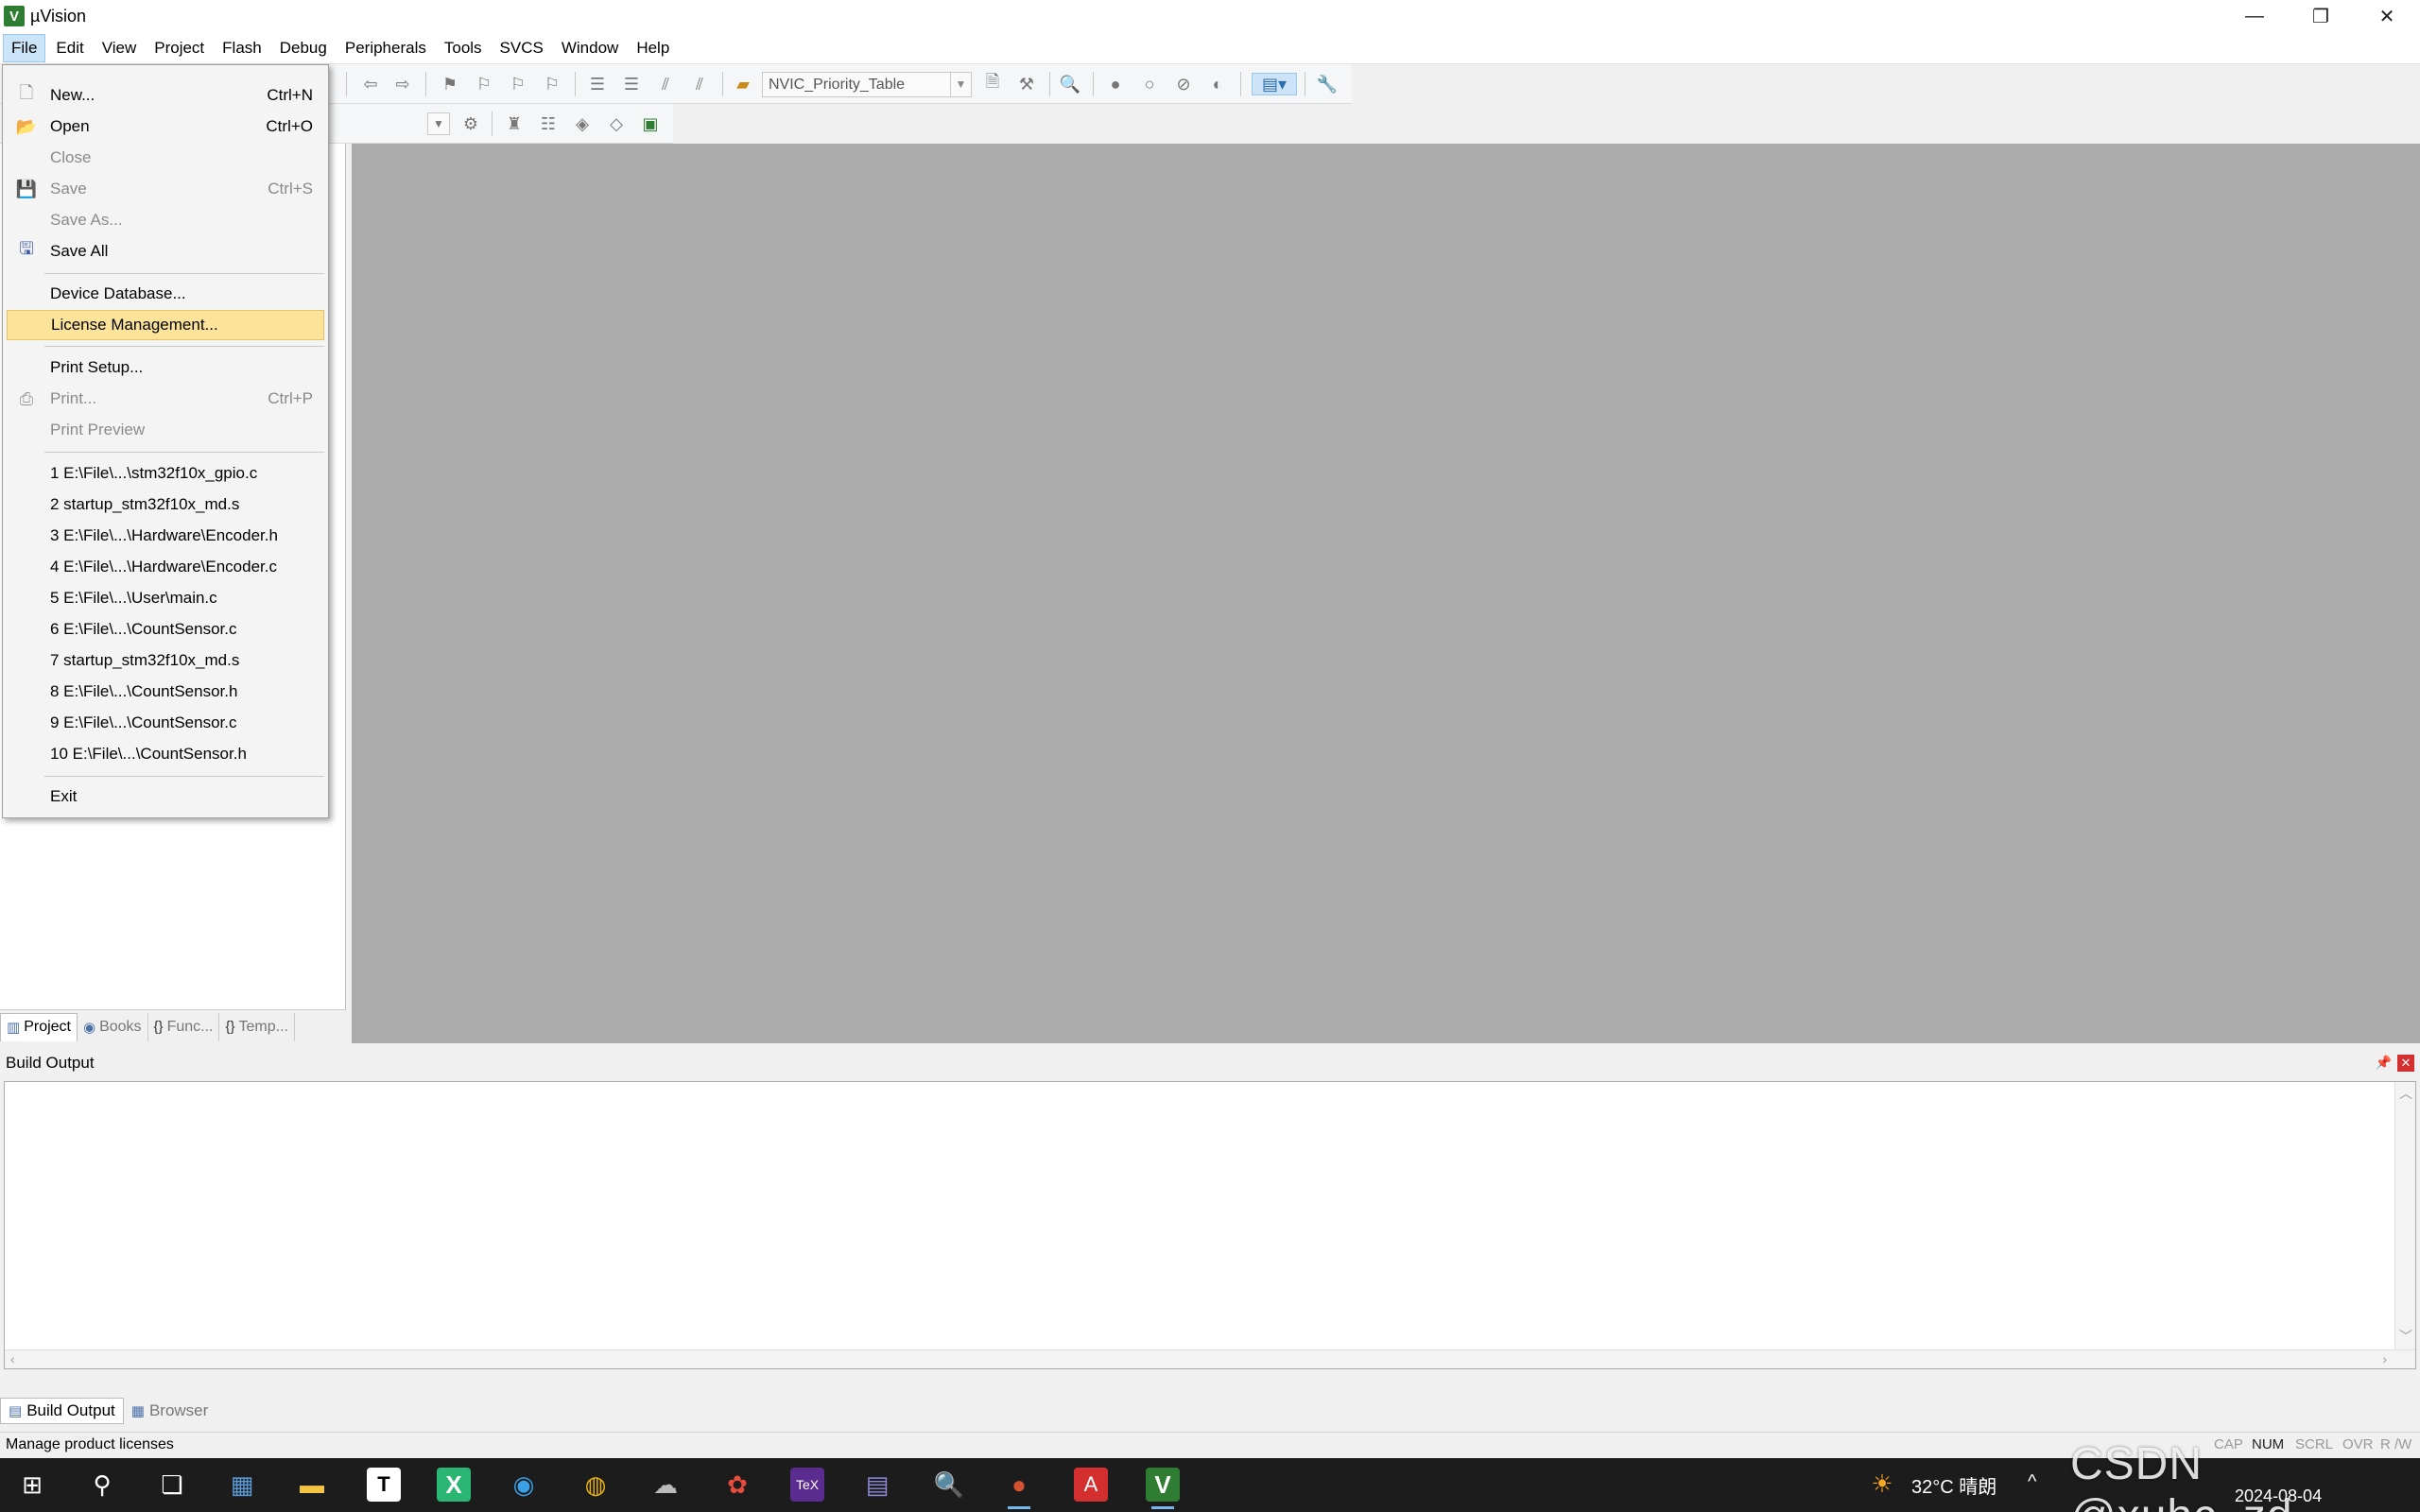 The width and height of the screenshot is (2420, 1512). I want to click on menu-window: Window, so click(590, 48).